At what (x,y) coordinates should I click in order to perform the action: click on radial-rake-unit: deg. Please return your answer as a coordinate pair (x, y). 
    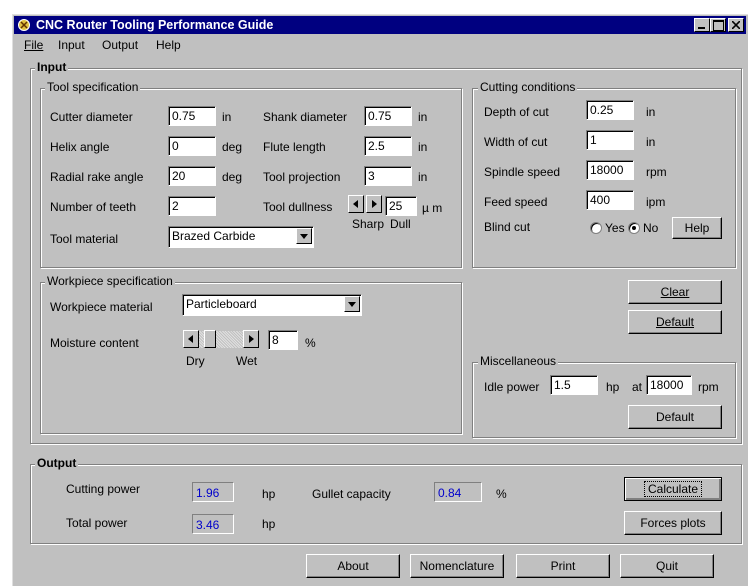
    Looking at the image, I should click on (232, 177).